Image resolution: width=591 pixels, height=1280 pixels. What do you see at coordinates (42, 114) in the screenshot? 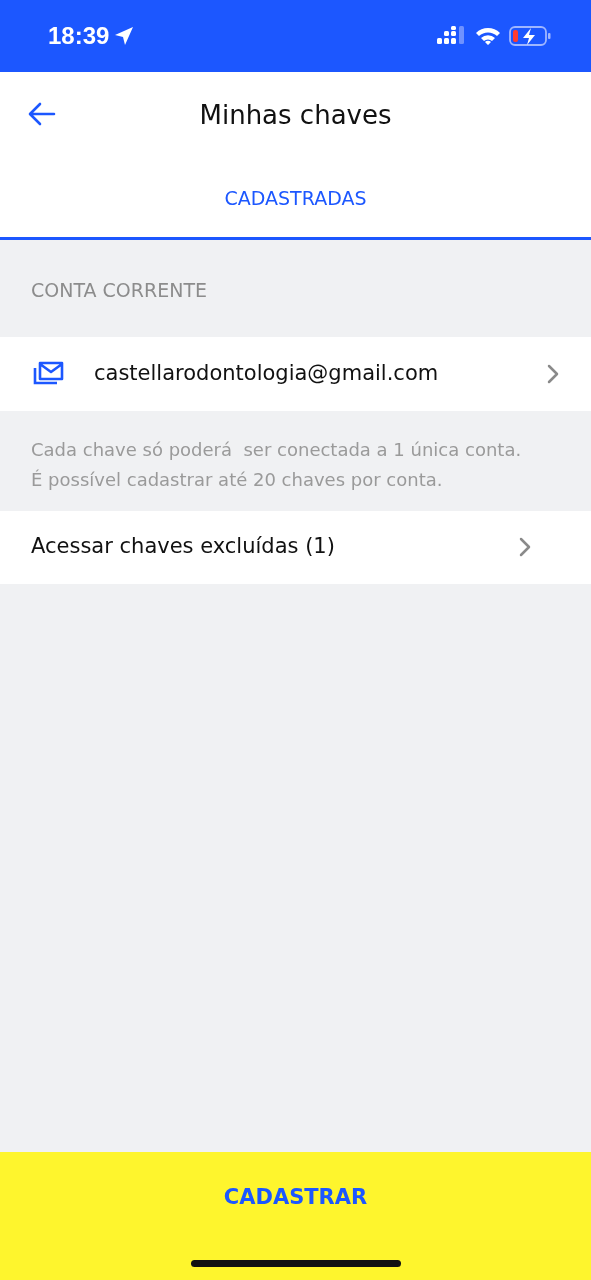
I see `back-button` at bounding box center [42, 114].